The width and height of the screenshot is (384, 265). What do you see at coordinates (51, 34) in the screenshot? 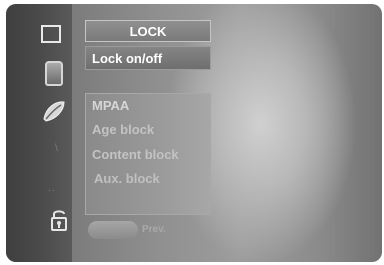
I see `picture-icon` at bounding box center [51, 34].